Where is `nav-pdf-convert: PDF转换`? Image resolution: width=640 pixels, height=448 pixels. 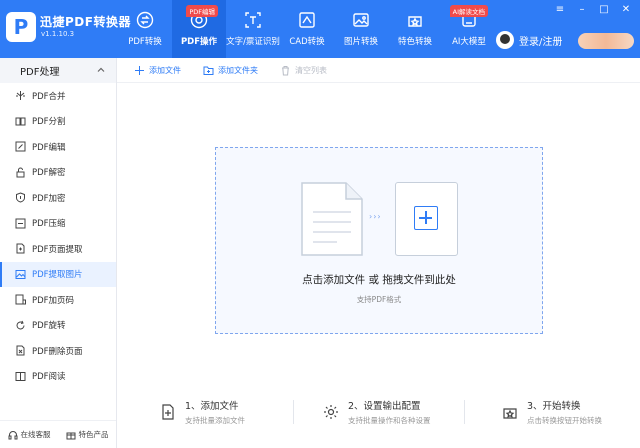 nav-pdf-convert: PDF转换 is located at coordinates (145, 29).